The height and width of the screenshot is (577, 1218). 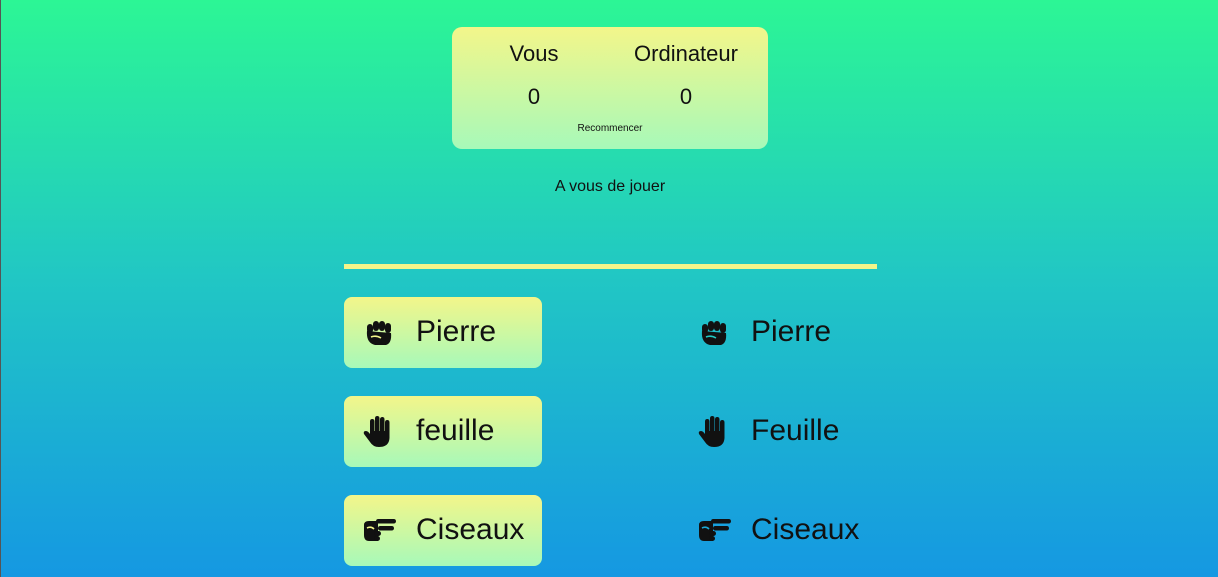 I want to click on player-choice-rock-button: Pierre, so click(x=443, y=332).